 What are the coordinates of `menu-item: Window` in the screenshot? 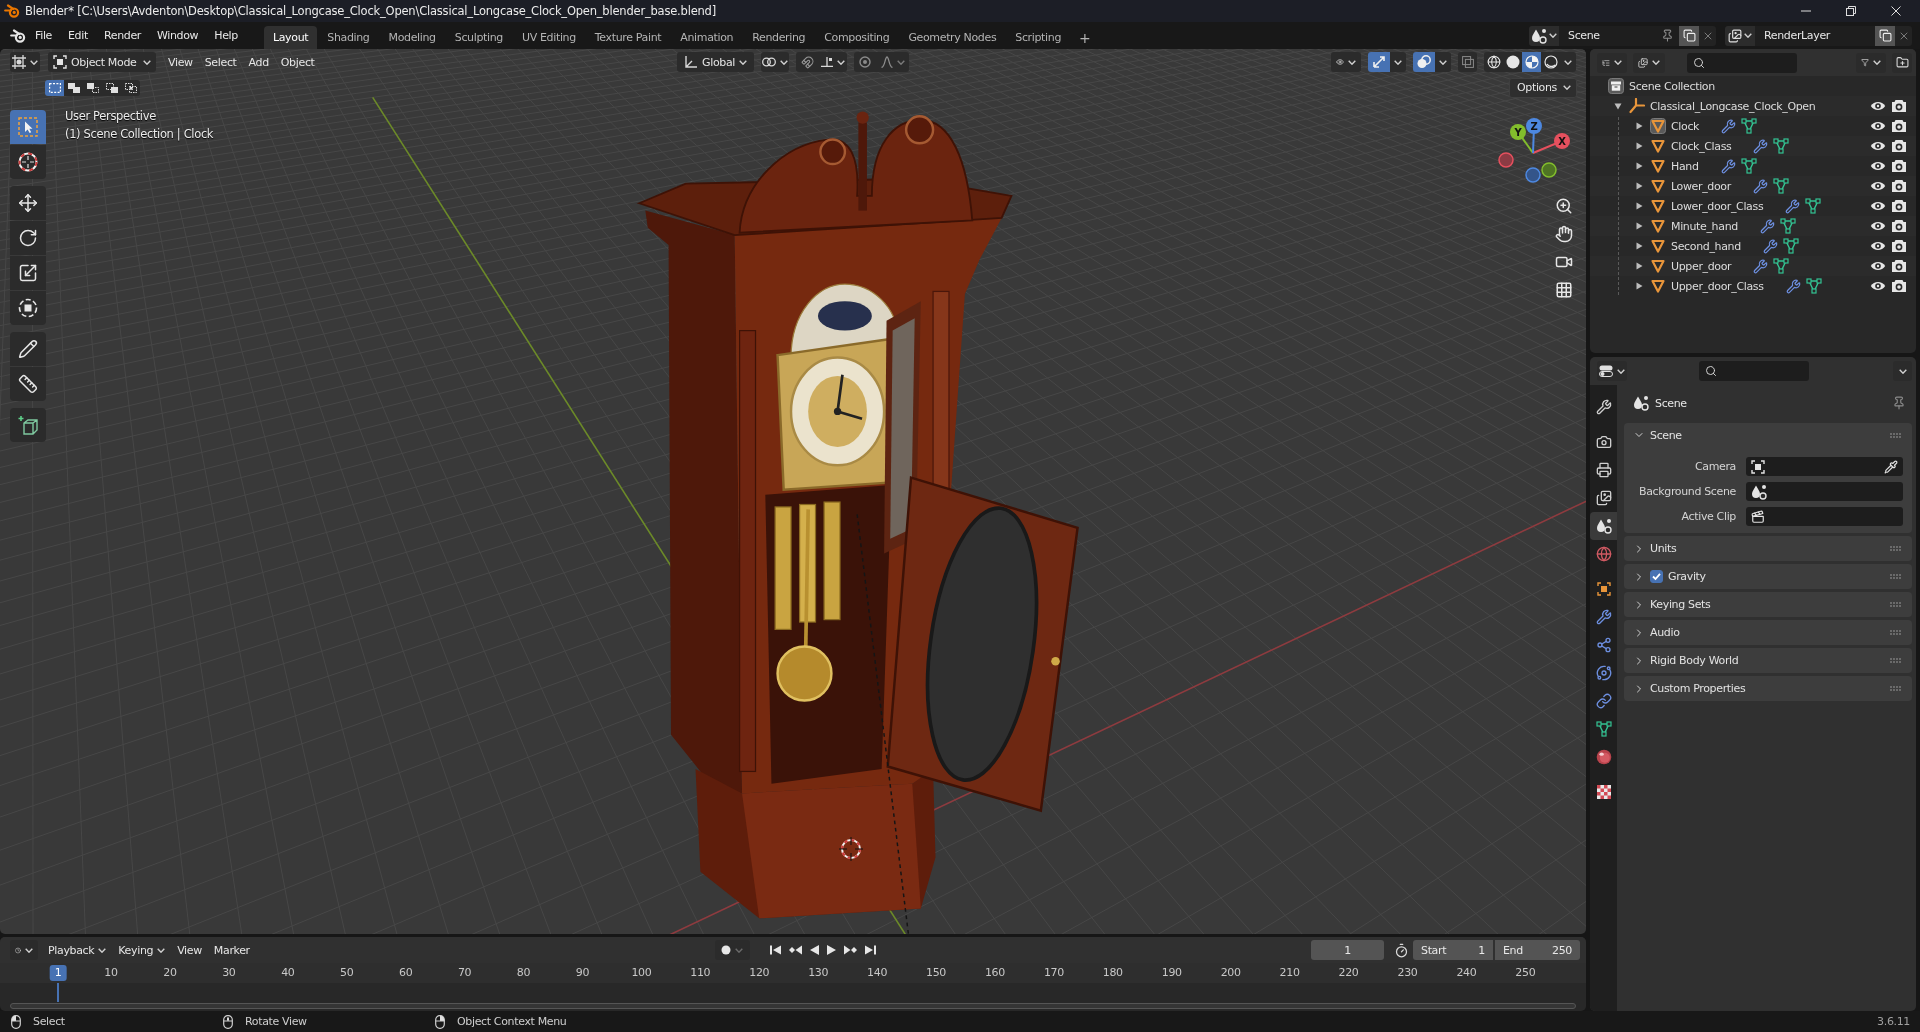 It's located at (178, 35).